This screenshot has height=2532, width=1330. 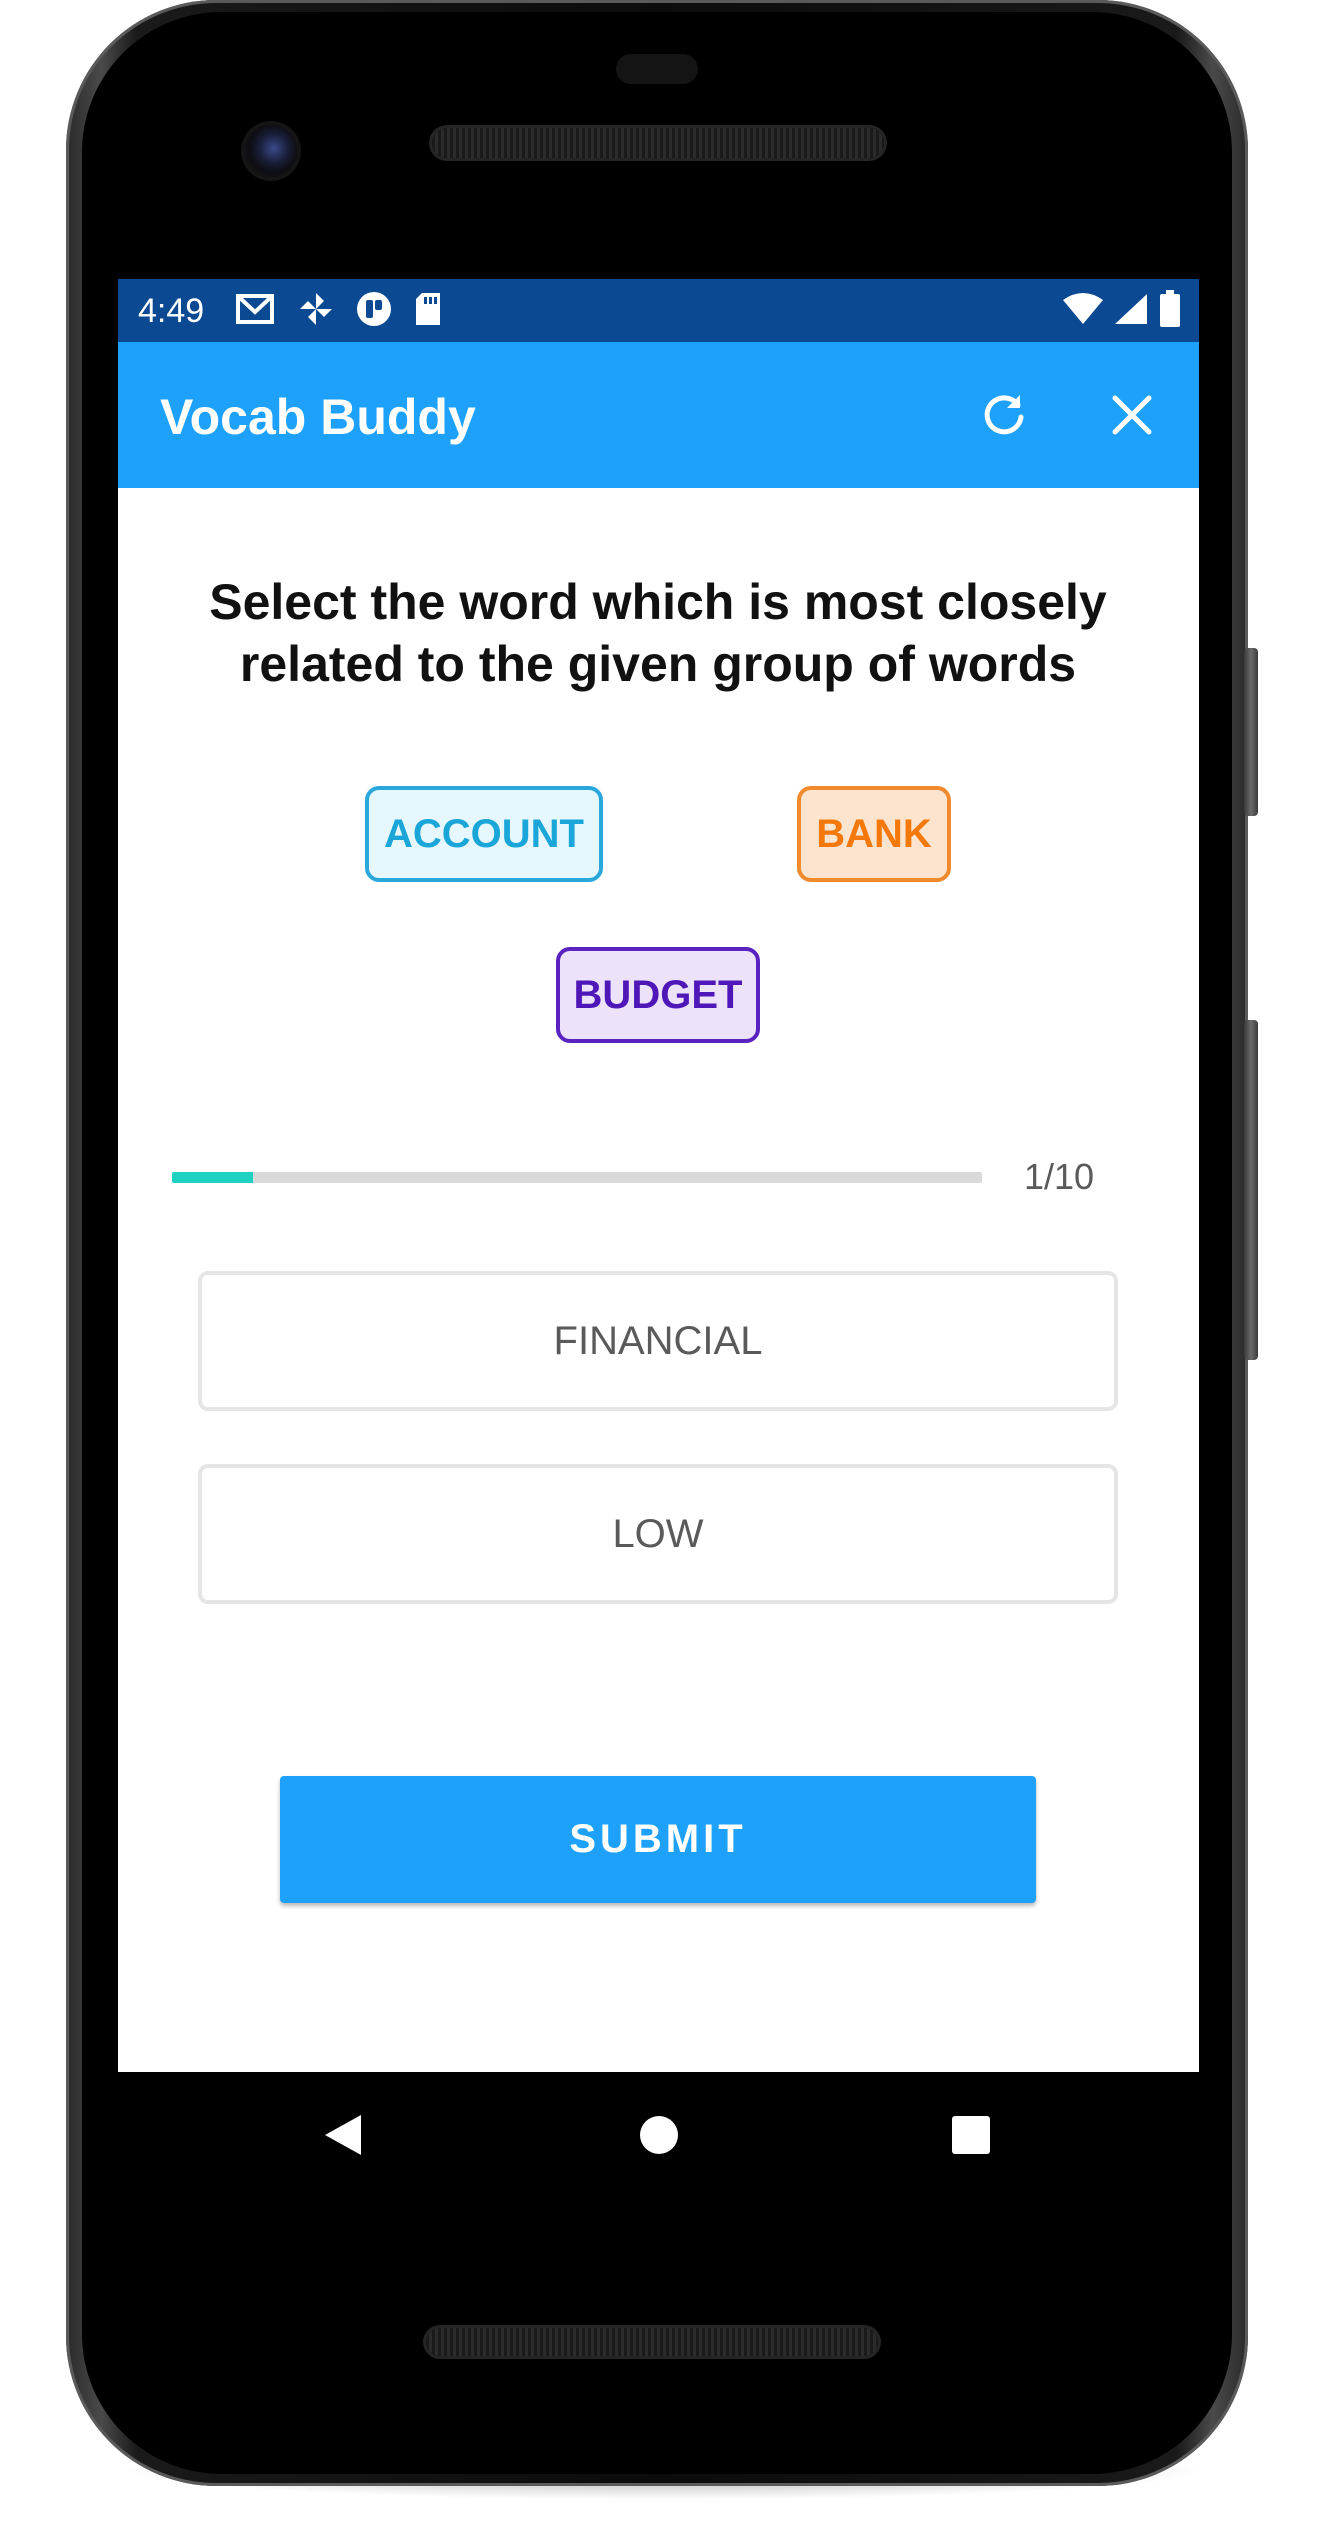 What do you see at coordinates (484, 834) in the screenshot?
I see `given-word-chip: ACCOUNT` at bounding box center [484, 834].